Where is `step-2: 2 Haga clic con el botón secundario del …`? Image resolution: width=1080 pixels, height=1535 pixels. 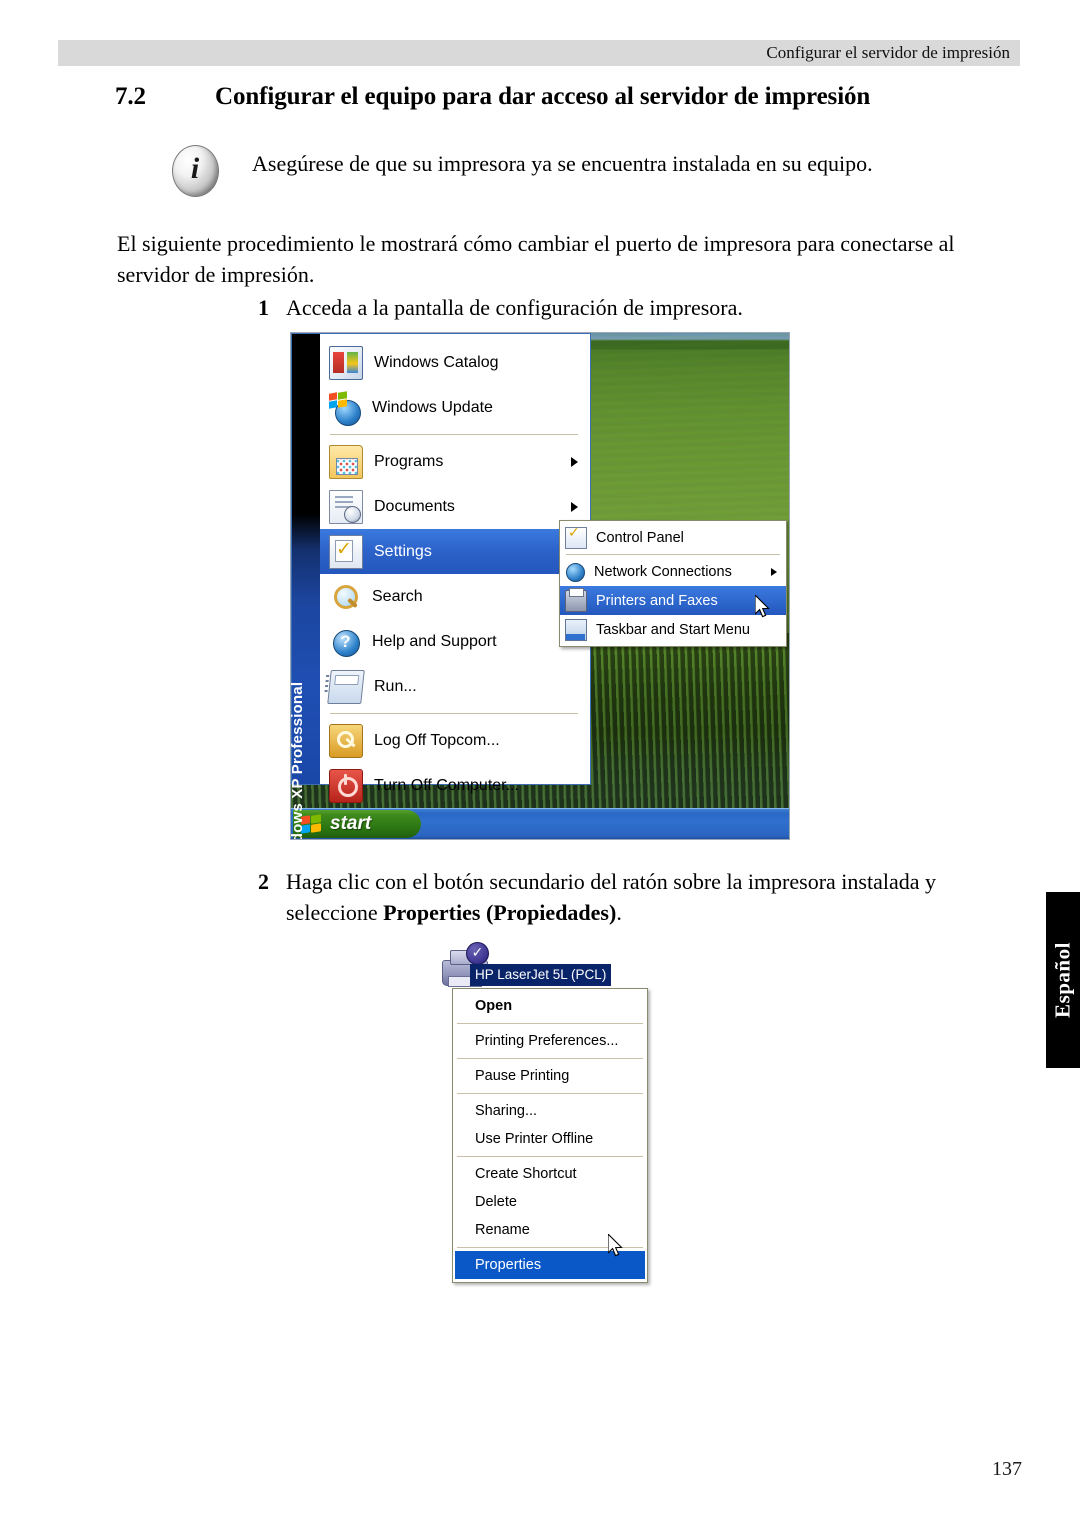 step-2: 2 Haga clic con el botón secundario del … is located at coordinates (628, 897).